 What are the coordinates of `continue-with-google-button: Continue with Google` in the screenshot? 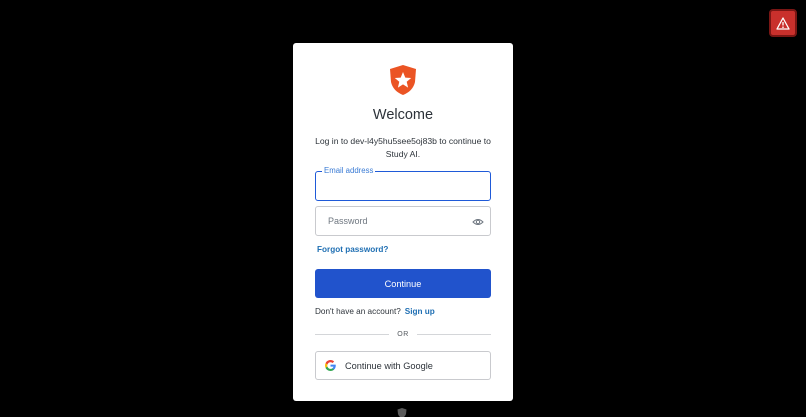 It's located at (403, 365).